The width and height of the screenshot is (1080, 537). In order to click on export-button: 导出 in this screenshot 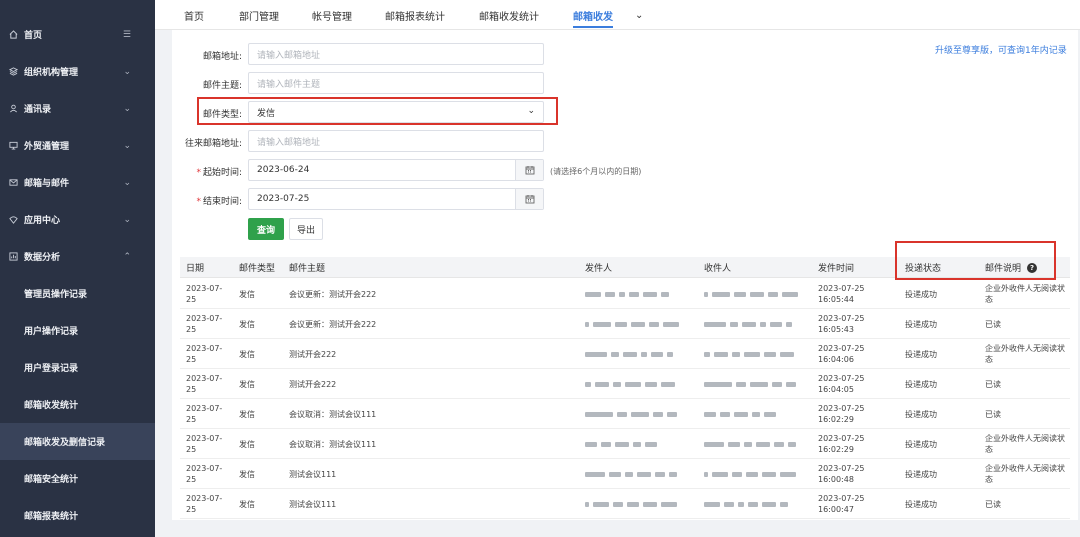, I will do `click(306, 229)`.